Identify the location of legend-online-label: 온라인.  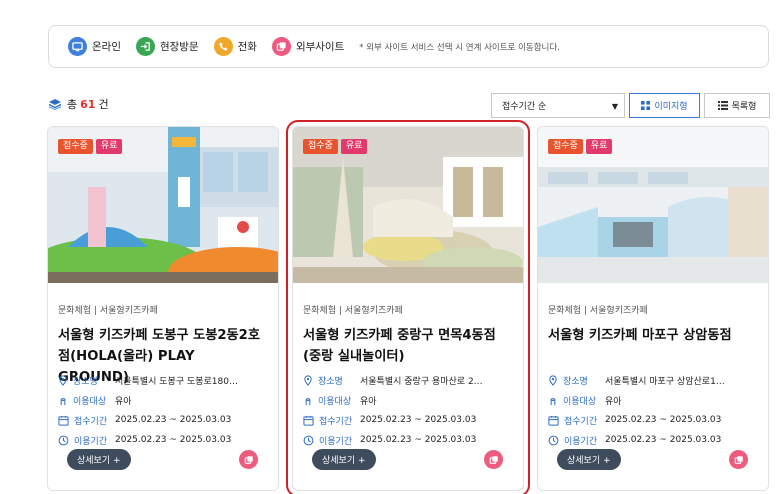
(106, 47).